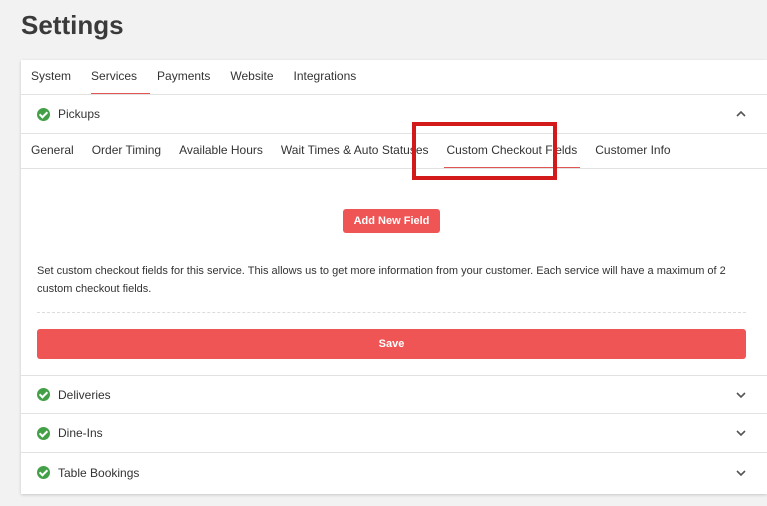  What do you see at coordinates (355, 151) in the screenshot?
I see `subtab-wait-times: Wait Times & Auto Statuses` at bounding box center [355, 151].